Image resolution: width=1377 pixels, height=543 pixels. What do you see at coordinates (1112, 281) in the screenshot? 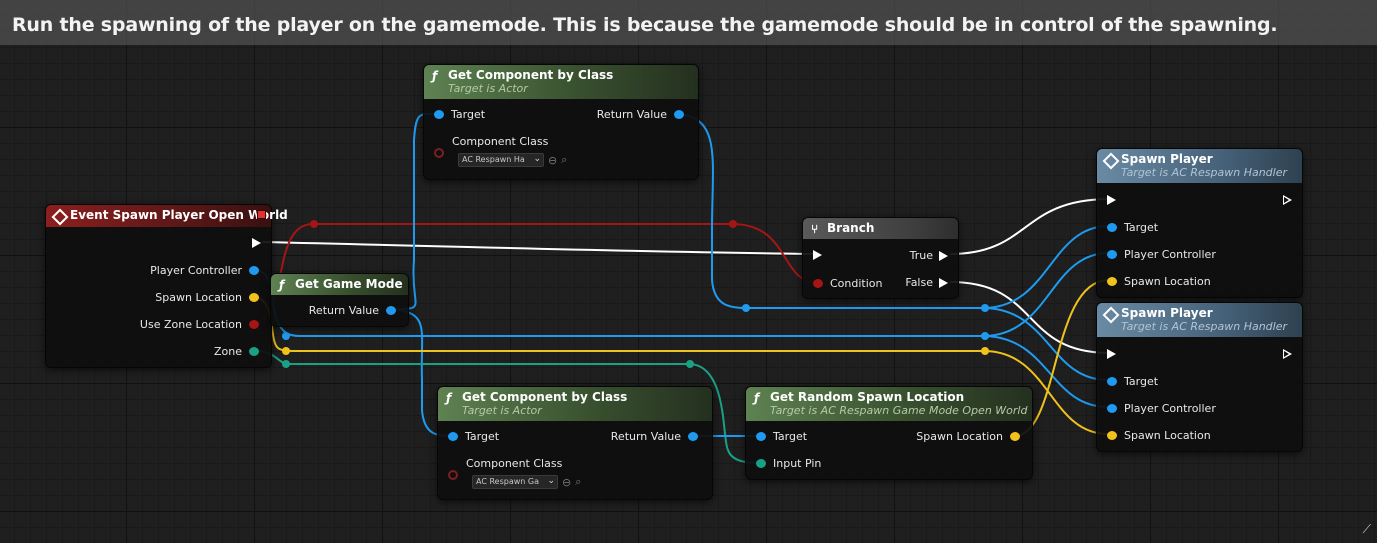
I see `vector-pin-icon` at bounding box center [1112, 281].